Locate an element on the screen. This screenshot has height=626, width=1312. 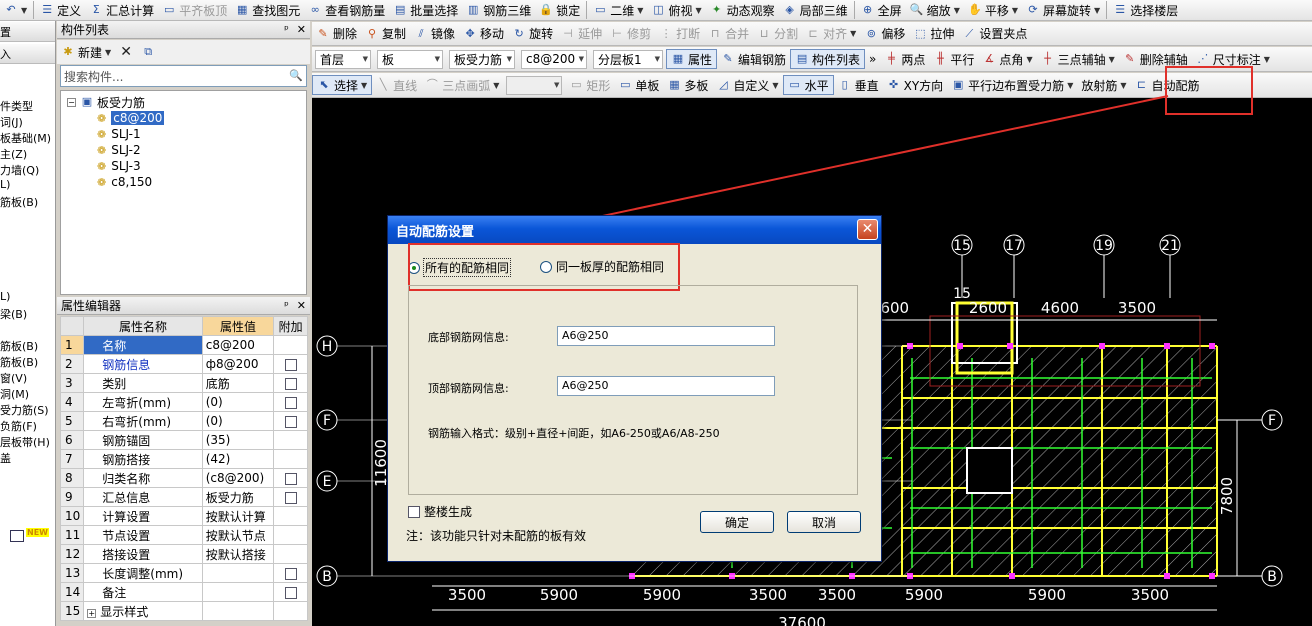
left-nav-item: 力墙(Q) is located at coordinates (19, 170).